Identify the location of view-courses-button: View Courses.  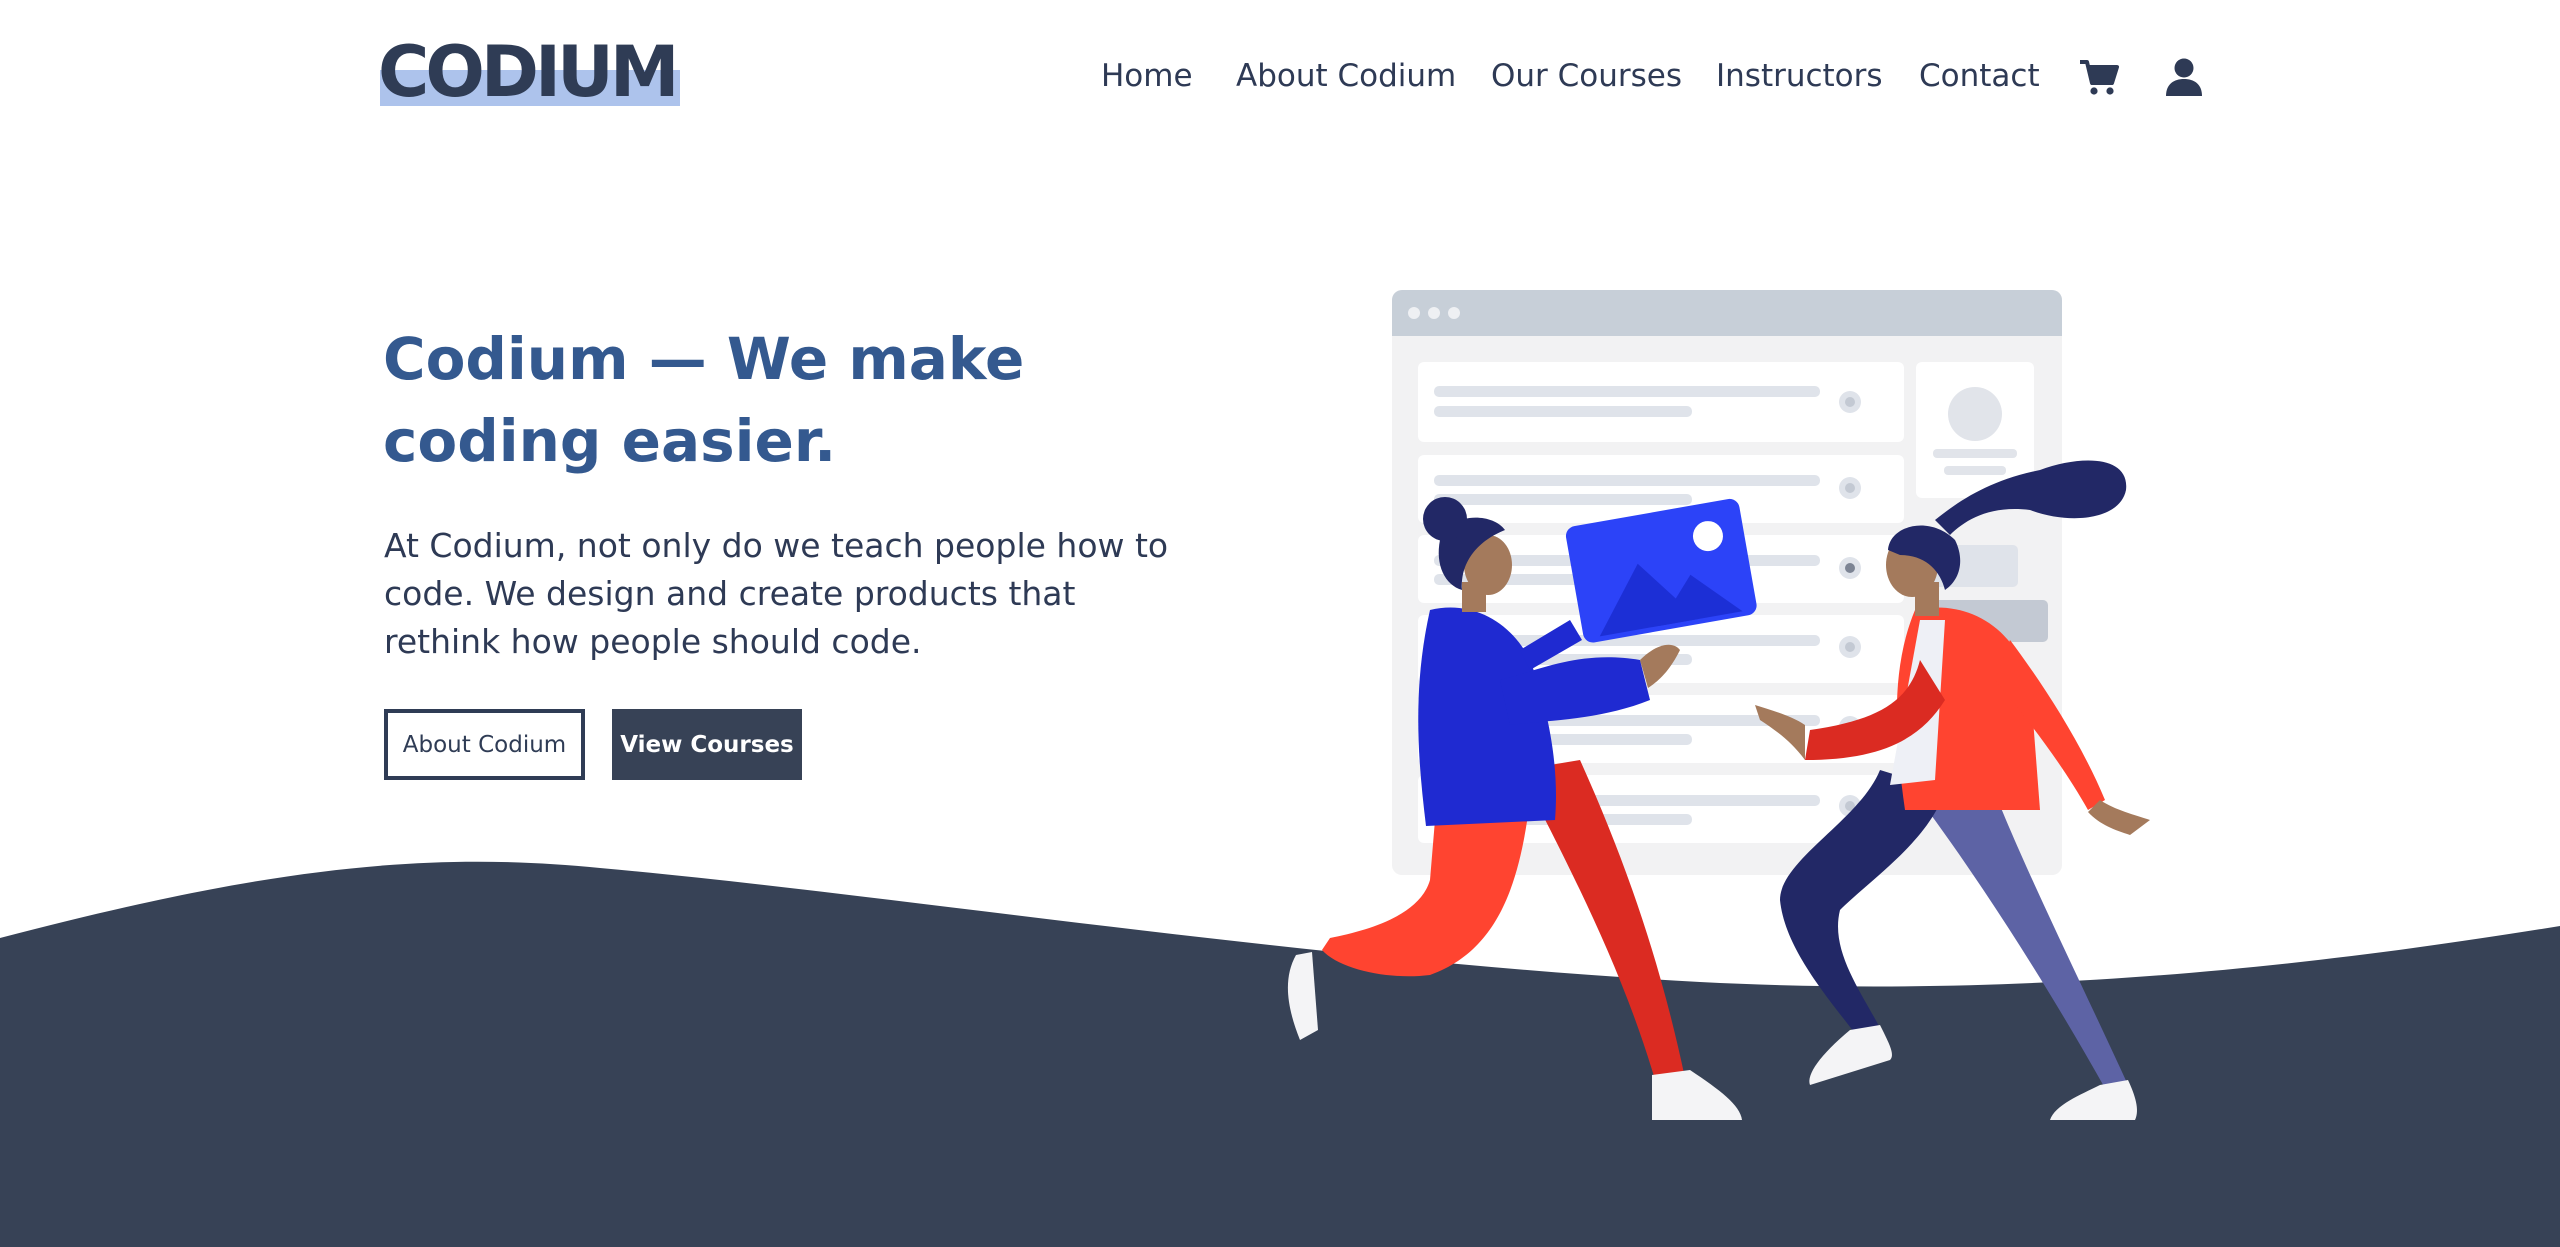
(707, 744).